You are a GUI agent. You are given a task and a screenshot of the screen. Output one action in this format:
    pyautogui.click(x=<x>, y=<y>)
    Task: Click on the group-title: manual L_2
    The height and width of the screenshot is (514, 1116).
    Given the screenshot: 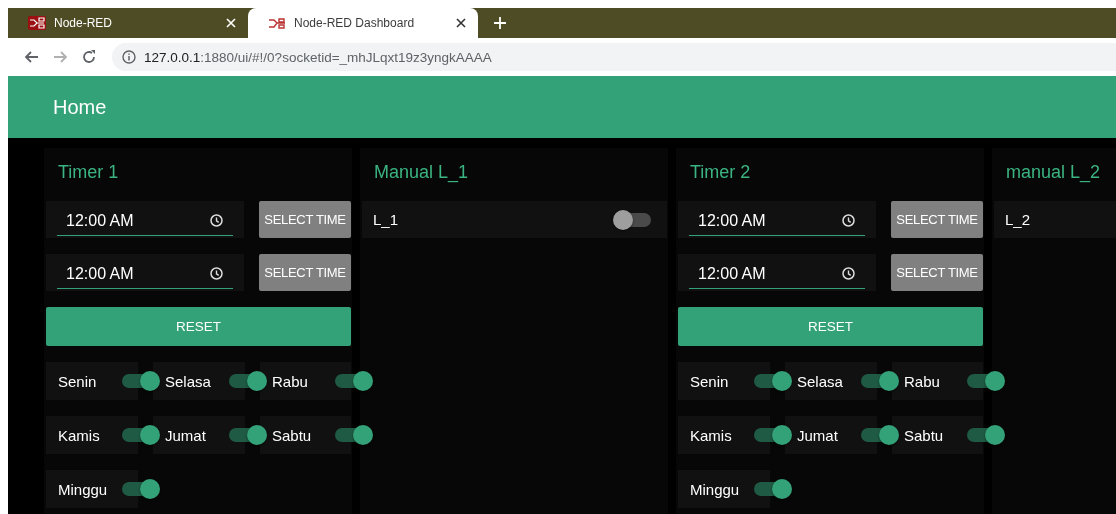 What is the action you would take?
    pyautogui.click(x=1053, y=172)
    